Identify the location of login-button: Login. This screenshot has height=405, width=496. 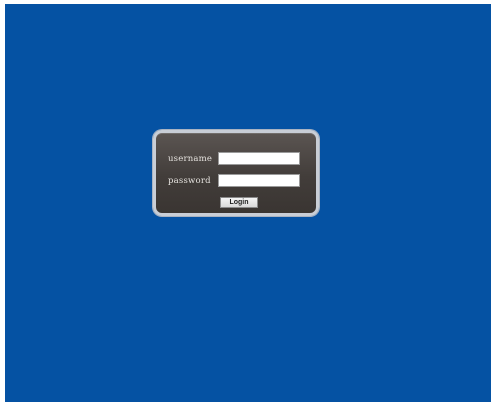
(239, 202).